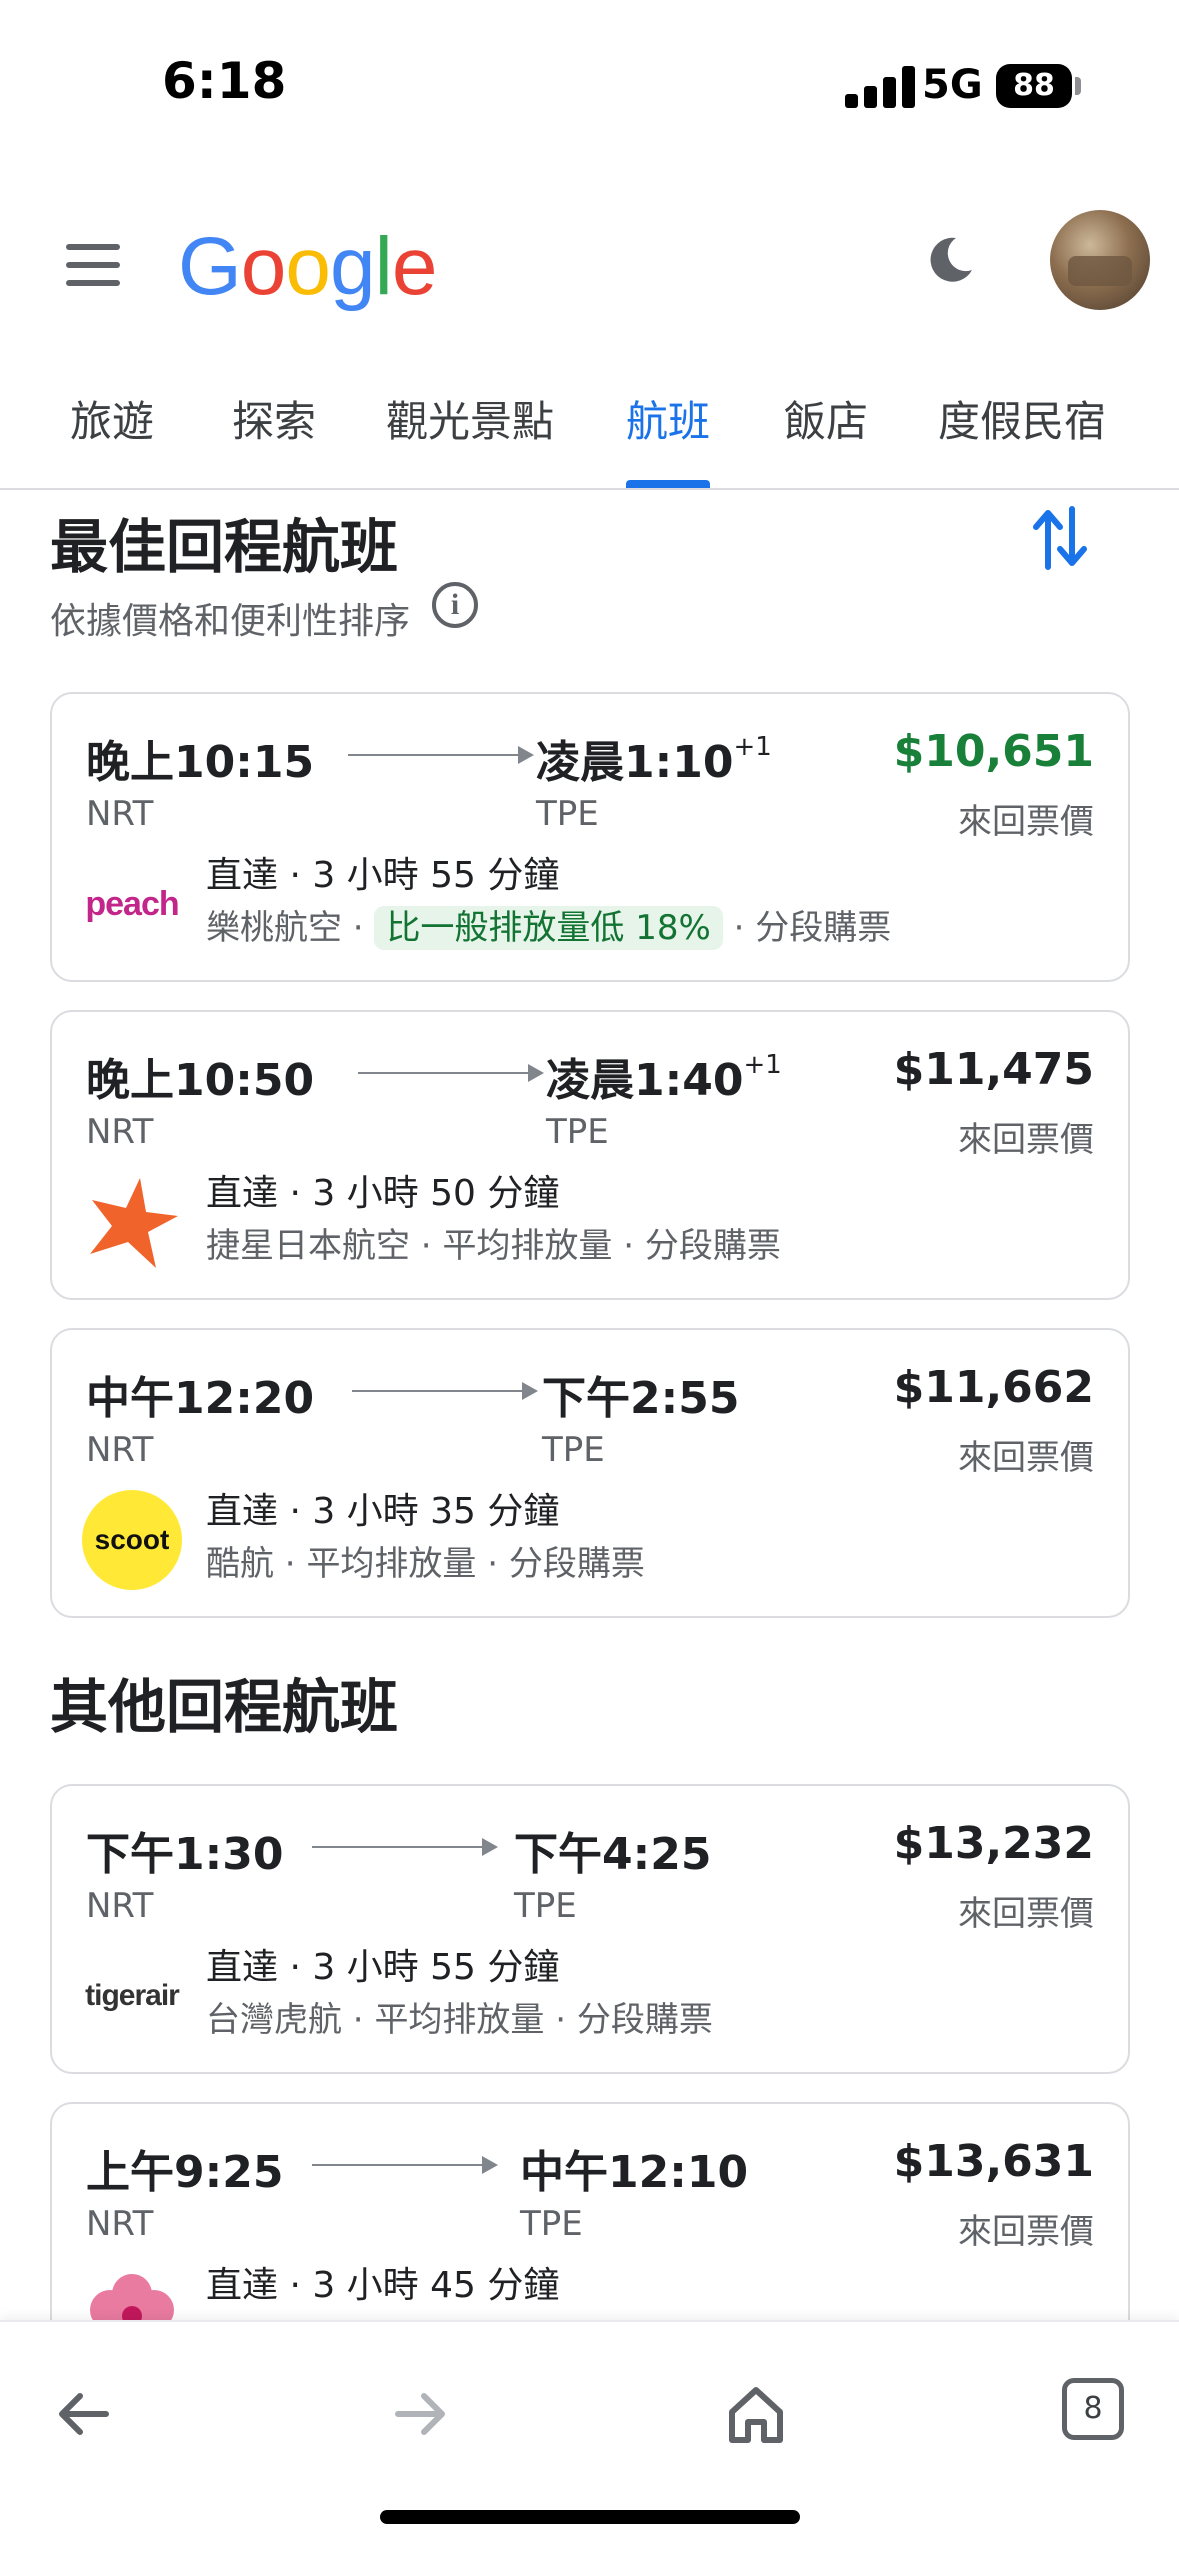  Describe the element at coordinates (1100, 260) in the screenshot. I see `avatar` at that location.